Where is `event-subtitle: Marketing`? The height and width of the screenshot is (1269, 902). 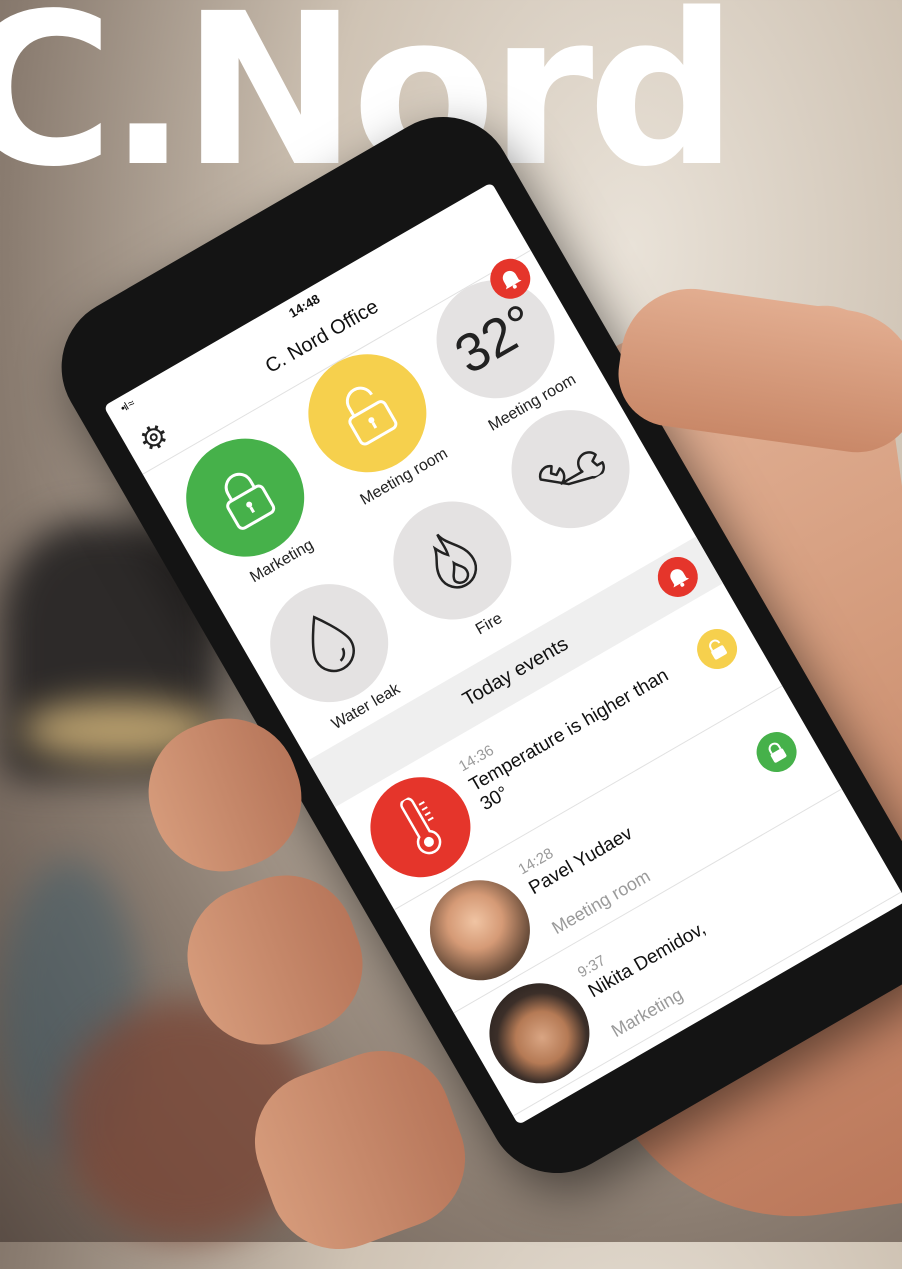
event-subtitle: Marketing is located at coordinates (647, 1013).